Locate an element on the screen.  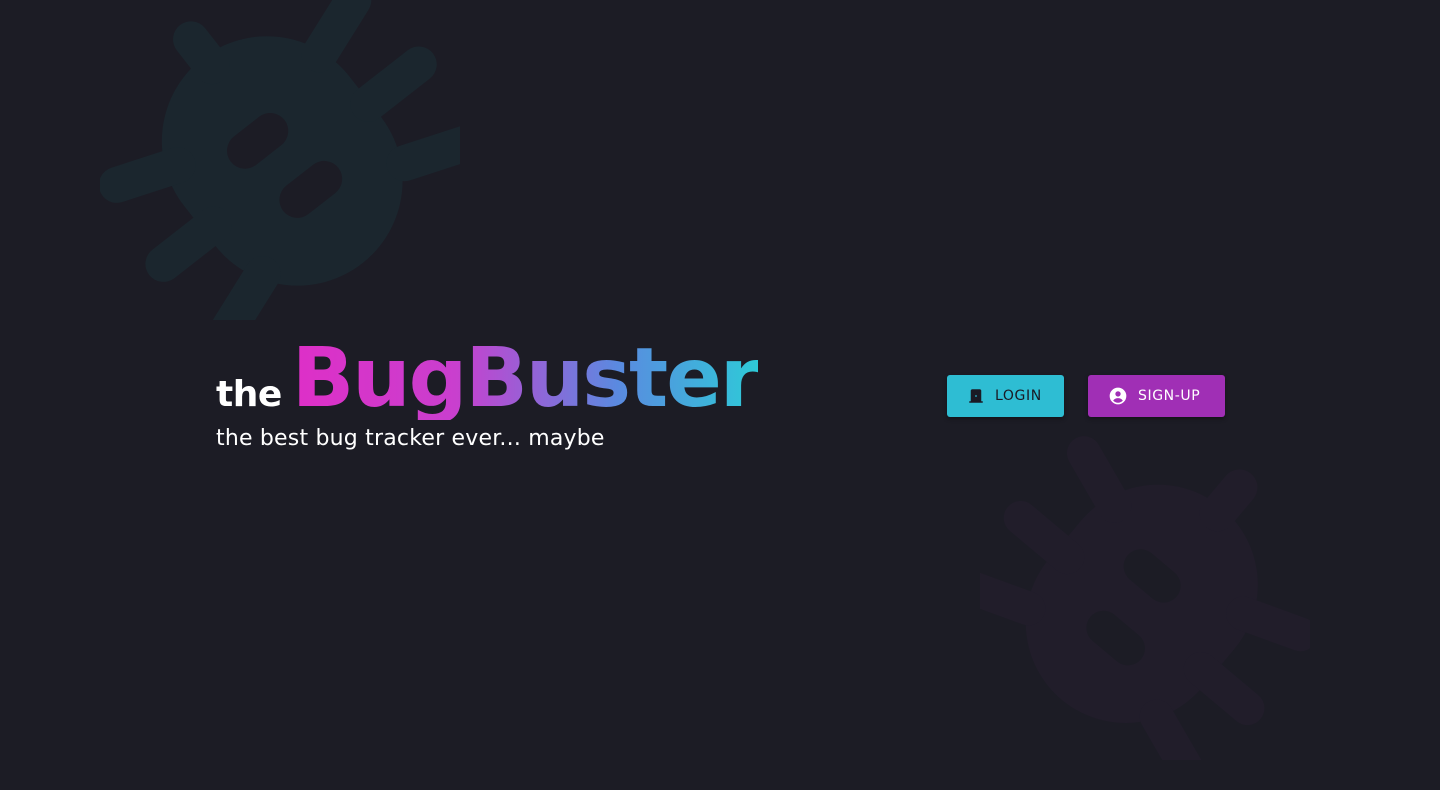
door-icon is located at coordinates (976, 396).